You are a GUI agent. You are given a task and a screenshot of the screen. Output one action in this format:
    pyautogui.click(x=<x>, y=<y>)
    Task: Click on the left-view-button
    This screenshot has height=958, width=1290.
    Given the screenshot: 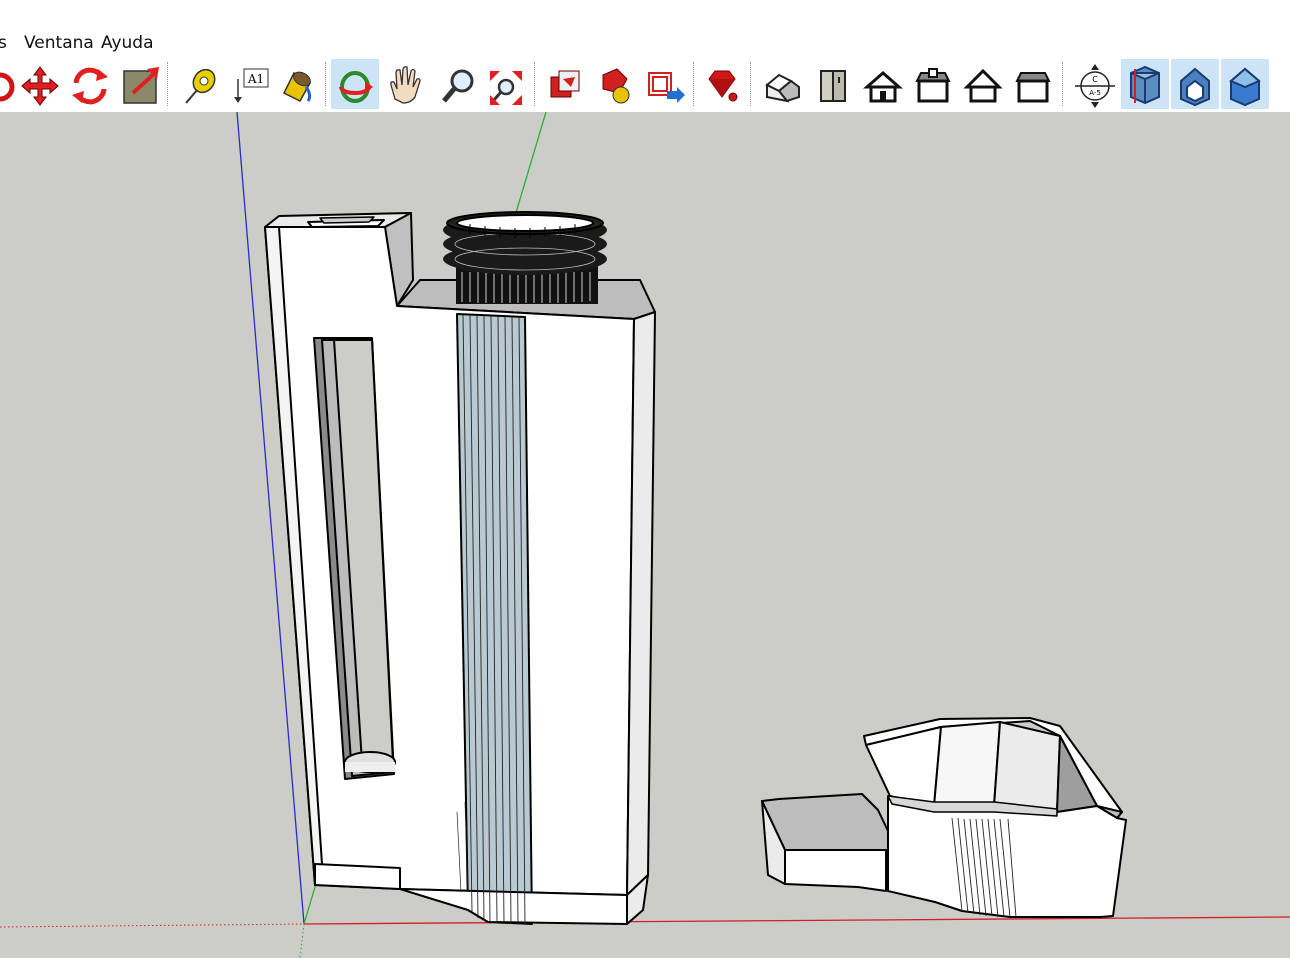 What is the action you would take?
    pyautogui.click(x=1033, y=84)
    